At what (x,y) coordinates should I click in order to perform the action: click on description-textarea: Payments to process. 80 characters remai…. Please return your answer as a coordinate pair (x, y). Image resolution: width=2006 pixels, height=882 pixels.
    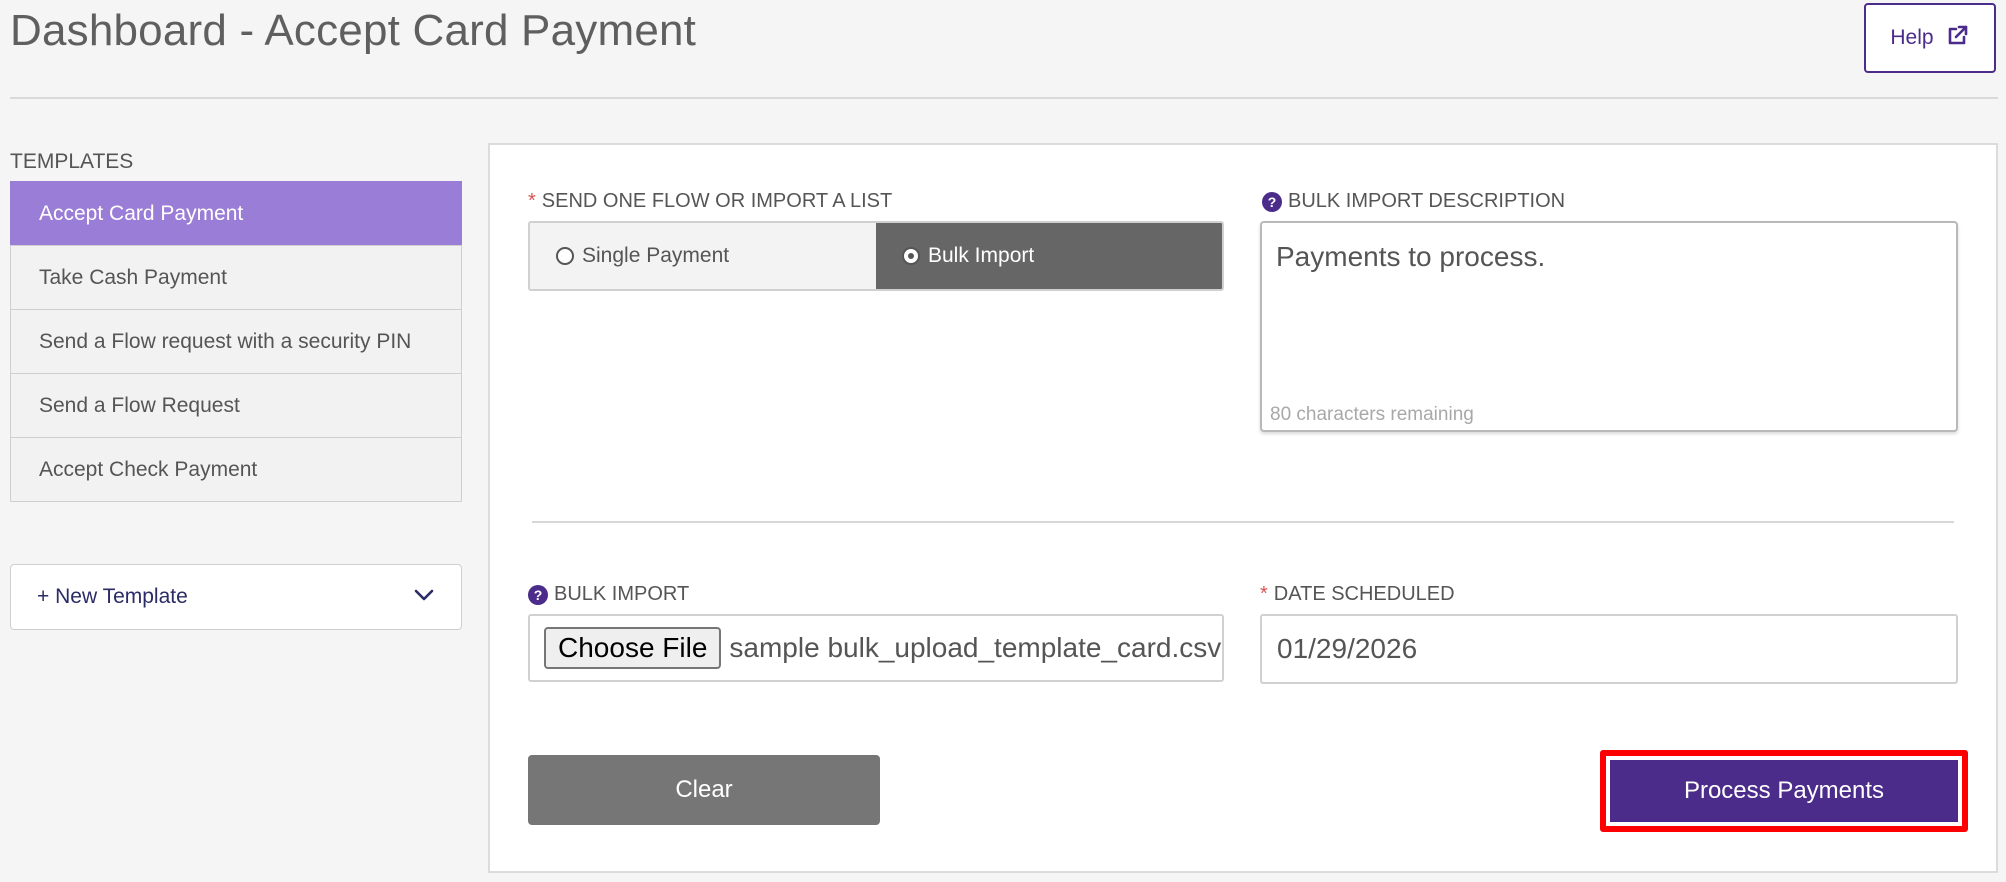
    Looking at the image, I should click on (1609, 326).